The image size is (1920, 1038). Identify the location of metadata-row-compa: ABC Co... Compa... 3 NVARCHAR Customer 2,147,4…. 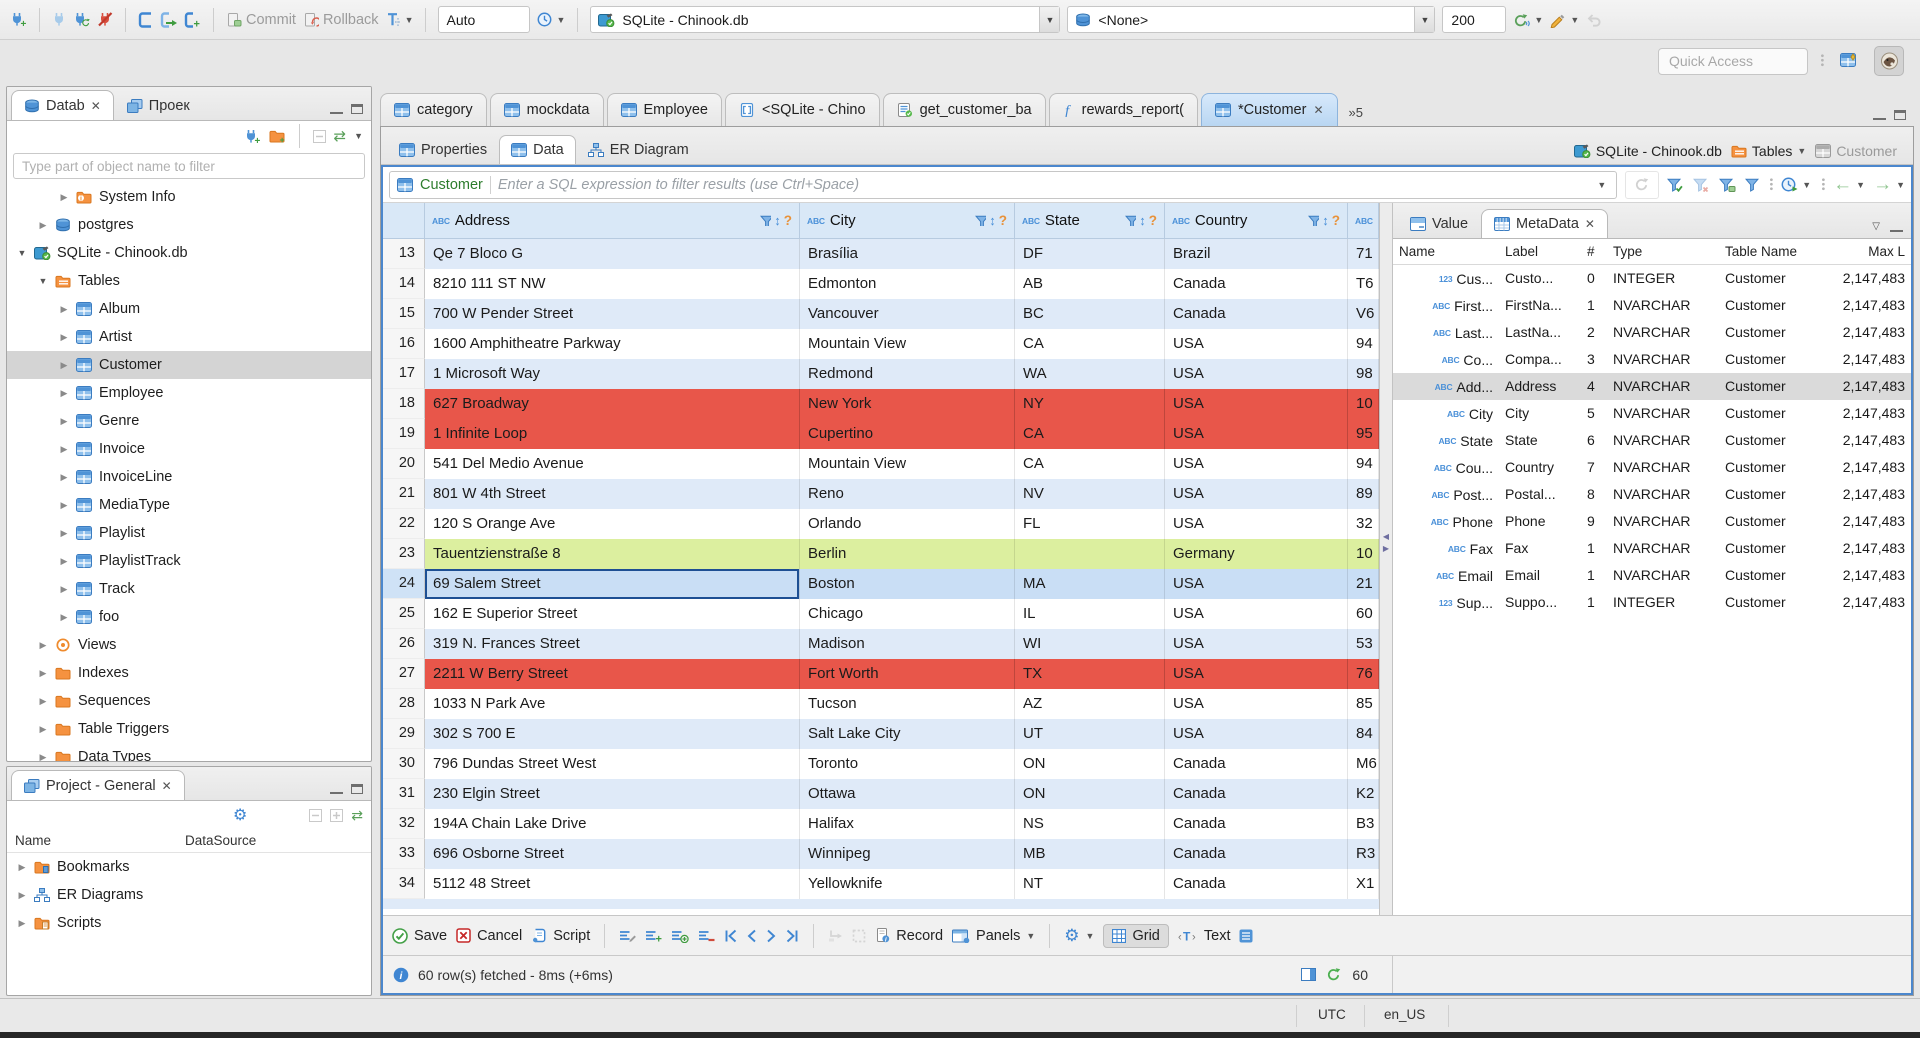
(1652, 359).